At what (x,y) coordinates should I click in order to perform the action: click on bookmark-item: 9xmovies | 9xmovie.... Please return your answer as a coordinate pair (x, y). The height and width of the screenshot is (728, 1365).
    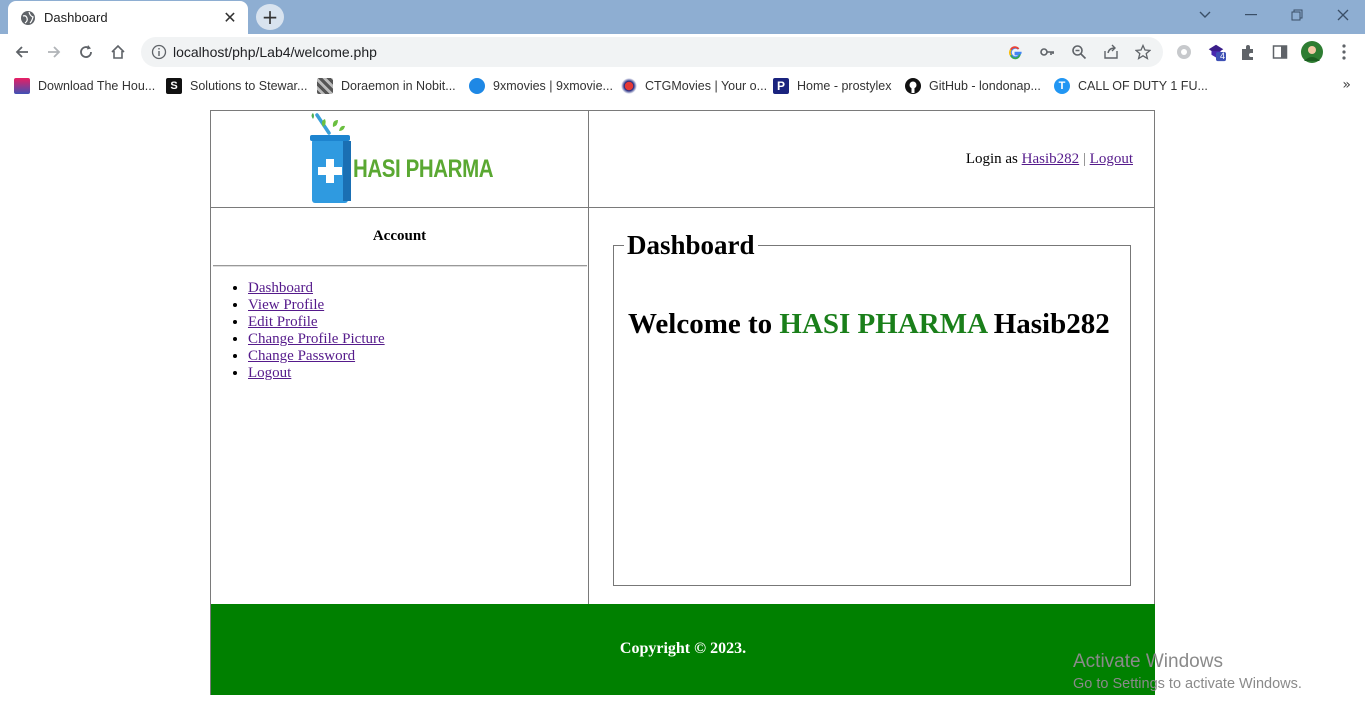
    Looking at the image, I should click on (541, 86).